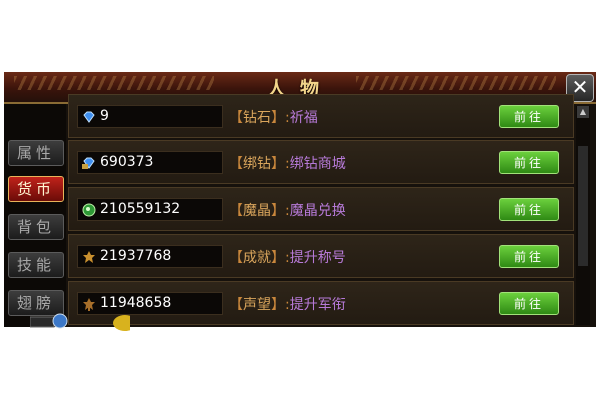  I want to click on currency-value: 210559132, so click(140, 209).